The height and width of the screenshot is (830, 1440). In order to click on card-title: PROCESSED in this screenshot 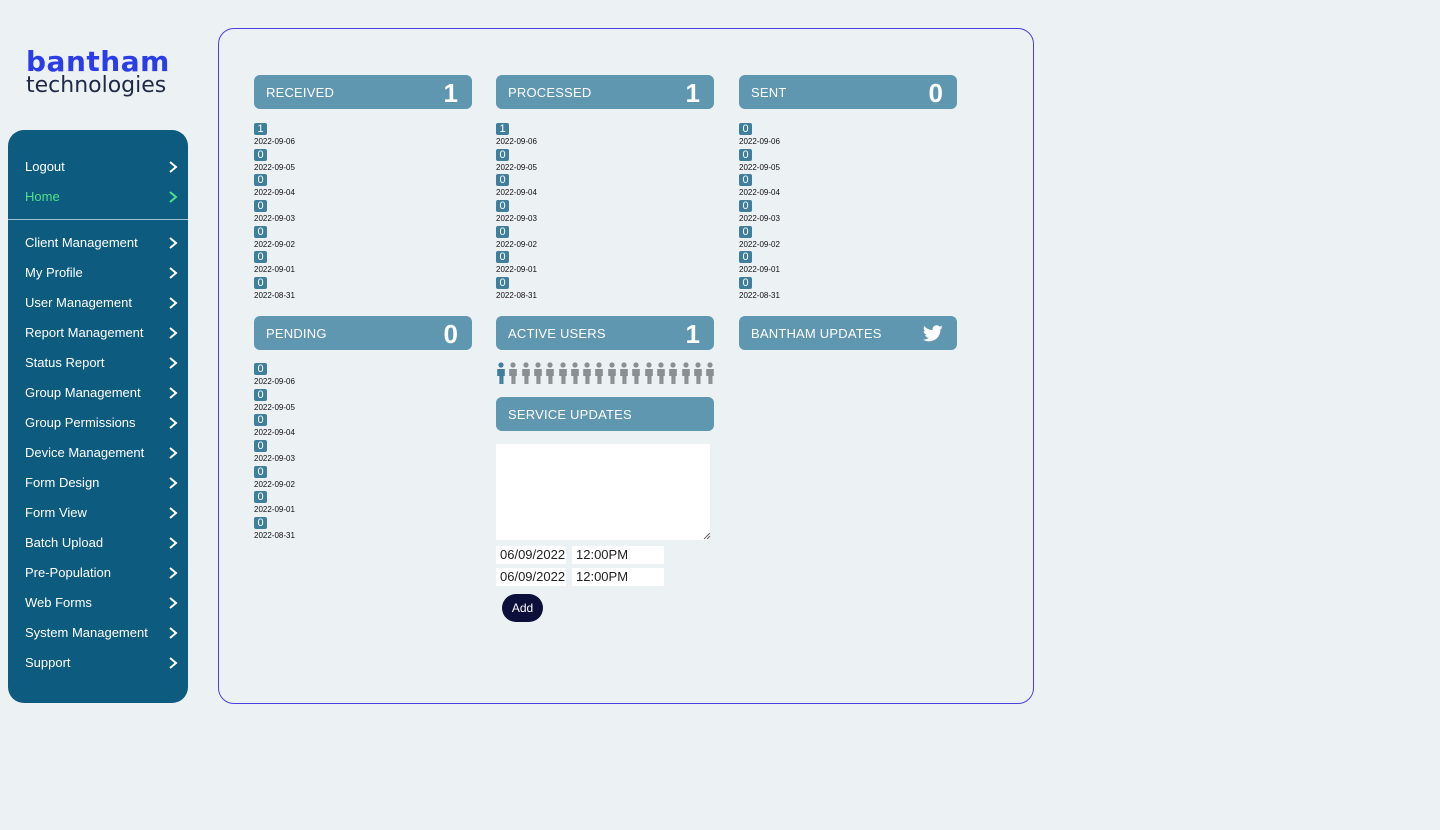, I will do `click(550, 92)`.